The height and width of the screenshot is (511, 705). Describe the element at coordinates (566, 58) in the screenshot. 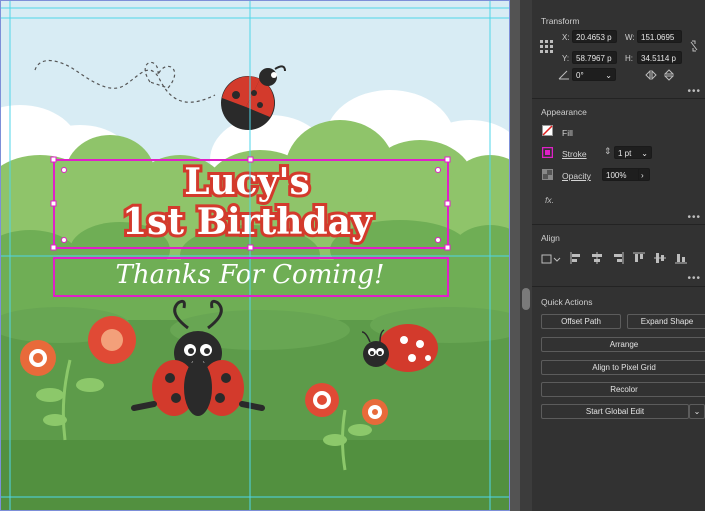

I see `y-label: Y:` at that location.